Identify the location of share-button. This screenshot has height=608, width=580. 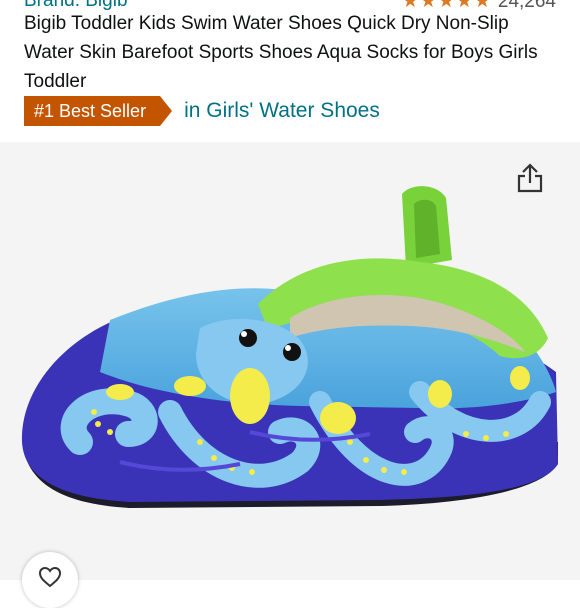
(530, 178).